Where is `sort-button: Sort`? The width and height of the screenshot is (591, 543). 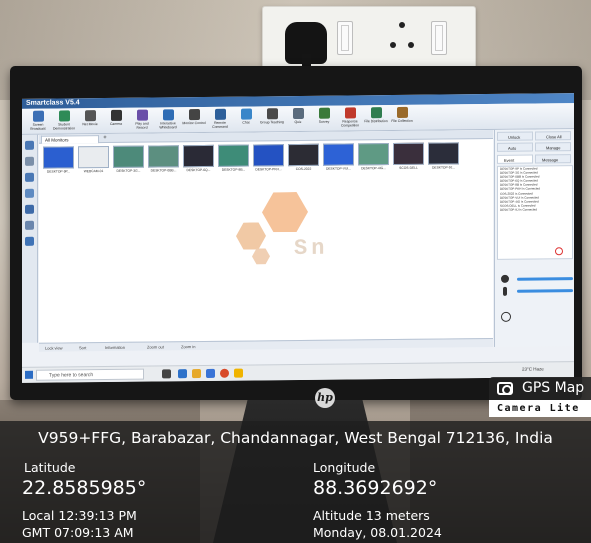
sort-button: Sort is located at coordinates (82, 347).